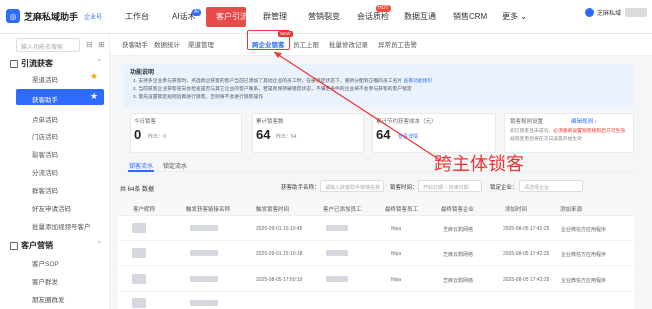 This screenshot has width=652, height=309. Describe the element at coordinates (357, 106) in the screenshot. I see `annotation-arrow` at that location.